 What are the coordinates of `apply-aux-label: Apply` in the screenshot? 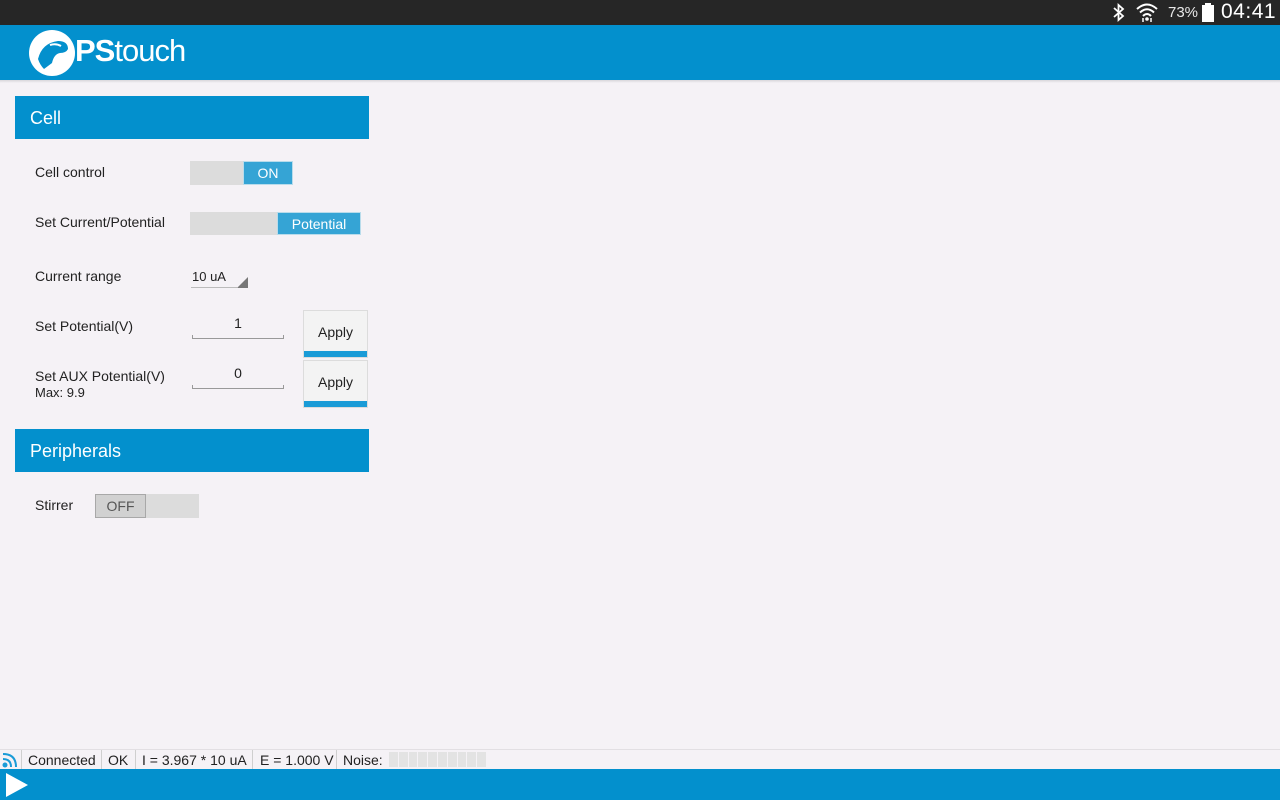 It's located at (335, 382).